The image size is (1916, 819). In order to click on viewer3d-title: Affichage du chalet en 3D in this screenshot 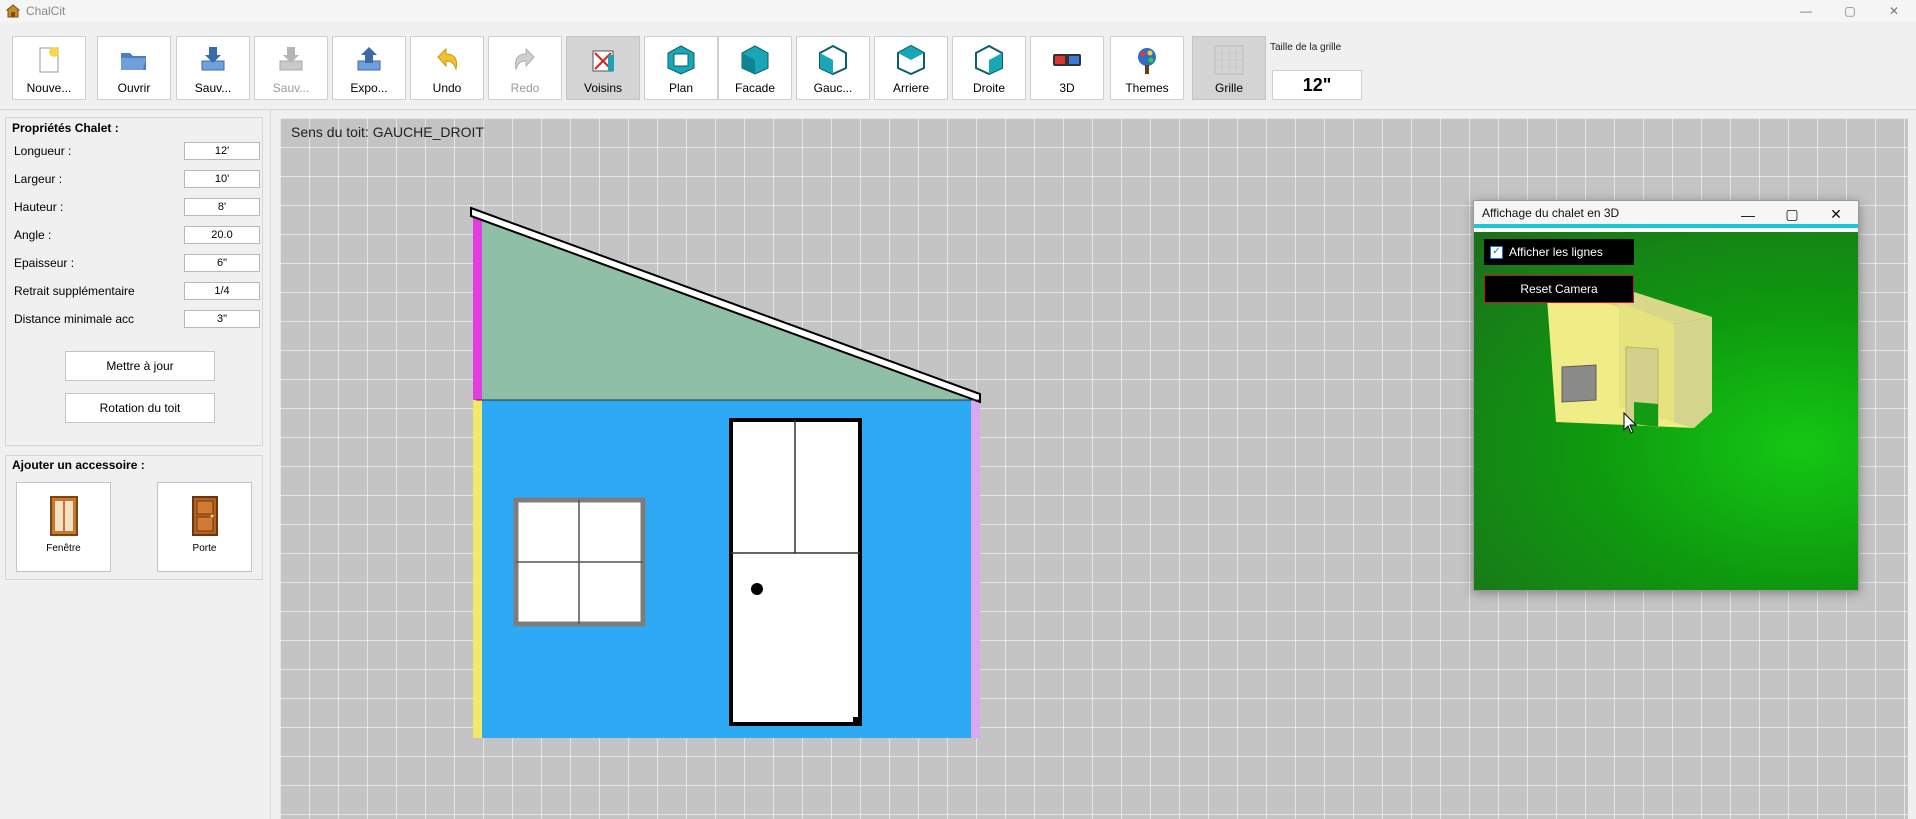, I will do `click(1551, 212)`.